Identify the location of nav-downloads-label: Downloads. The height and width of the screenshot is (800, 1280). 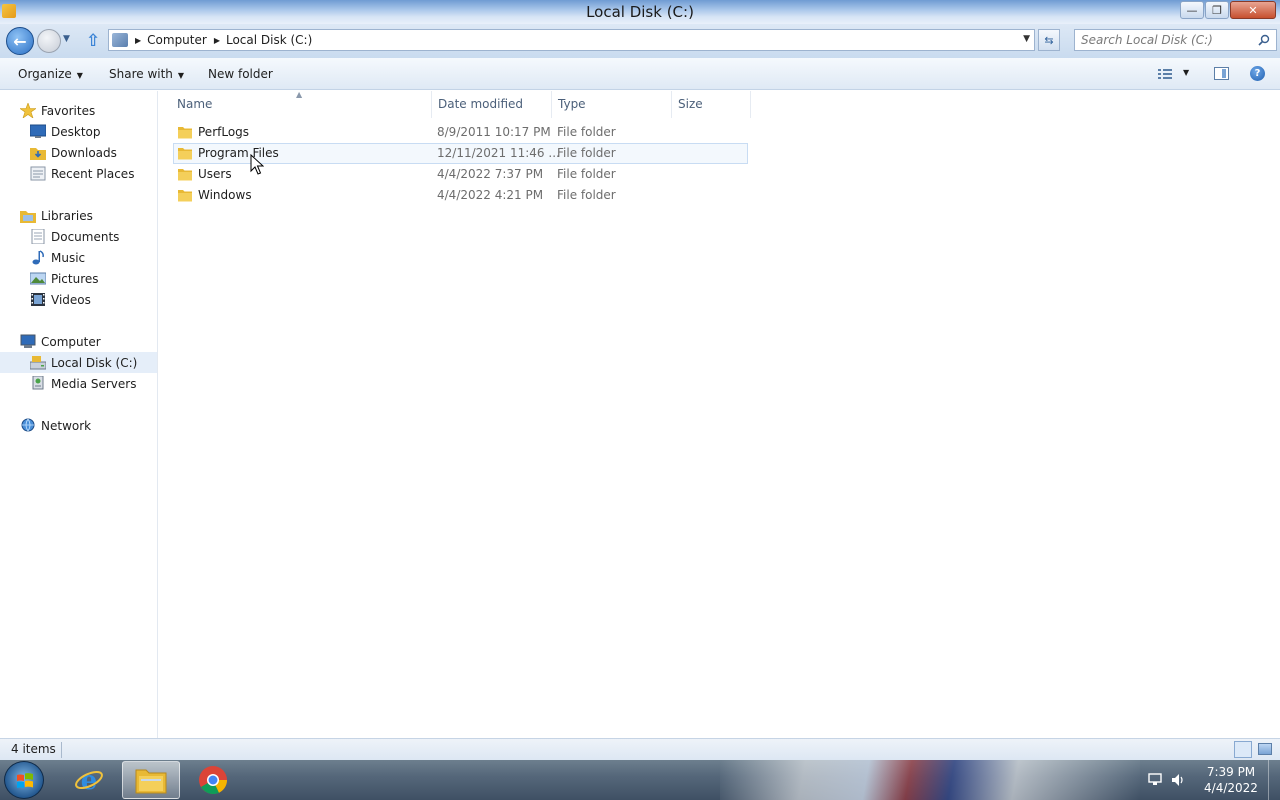
(84, 152).